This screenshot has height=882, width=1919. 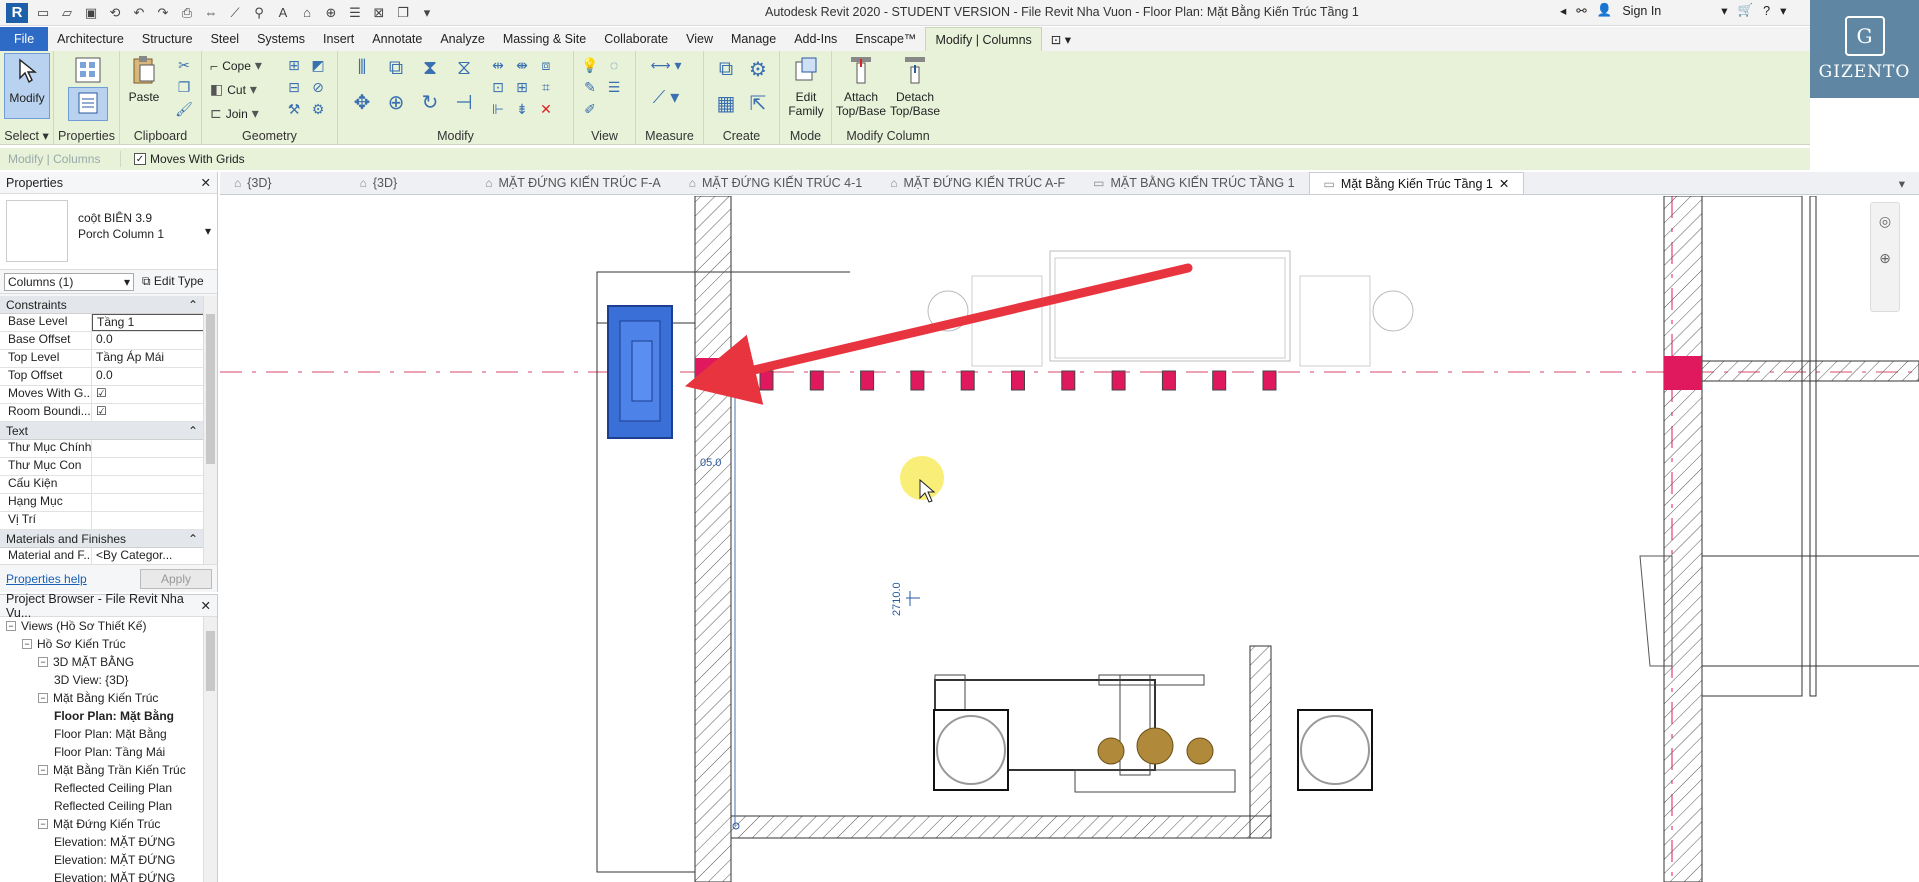 What do you see at coordinates (148, 358) in the screenshot?
I see `top-level-field: Tầng Áp Mái` at bounding box center [148, 358].